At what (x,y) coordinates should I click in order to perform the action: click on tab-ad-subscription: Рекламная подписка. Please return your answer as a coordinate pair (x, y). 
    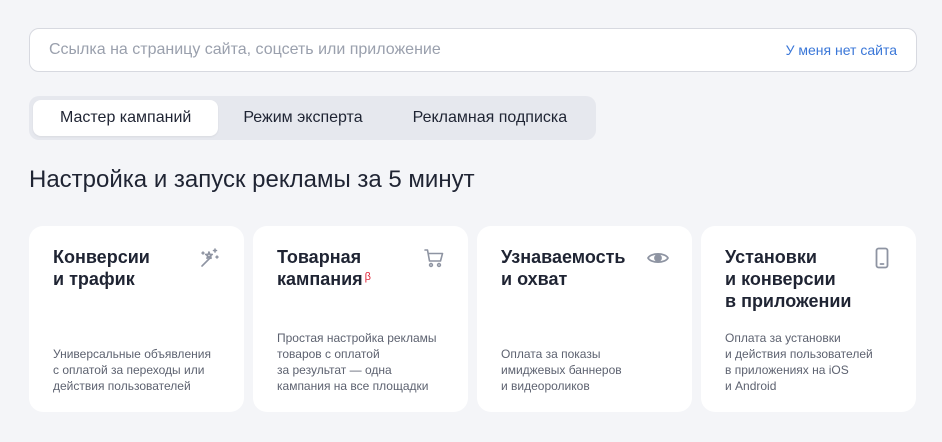
    Looking at the image, I should click on (490, 118).